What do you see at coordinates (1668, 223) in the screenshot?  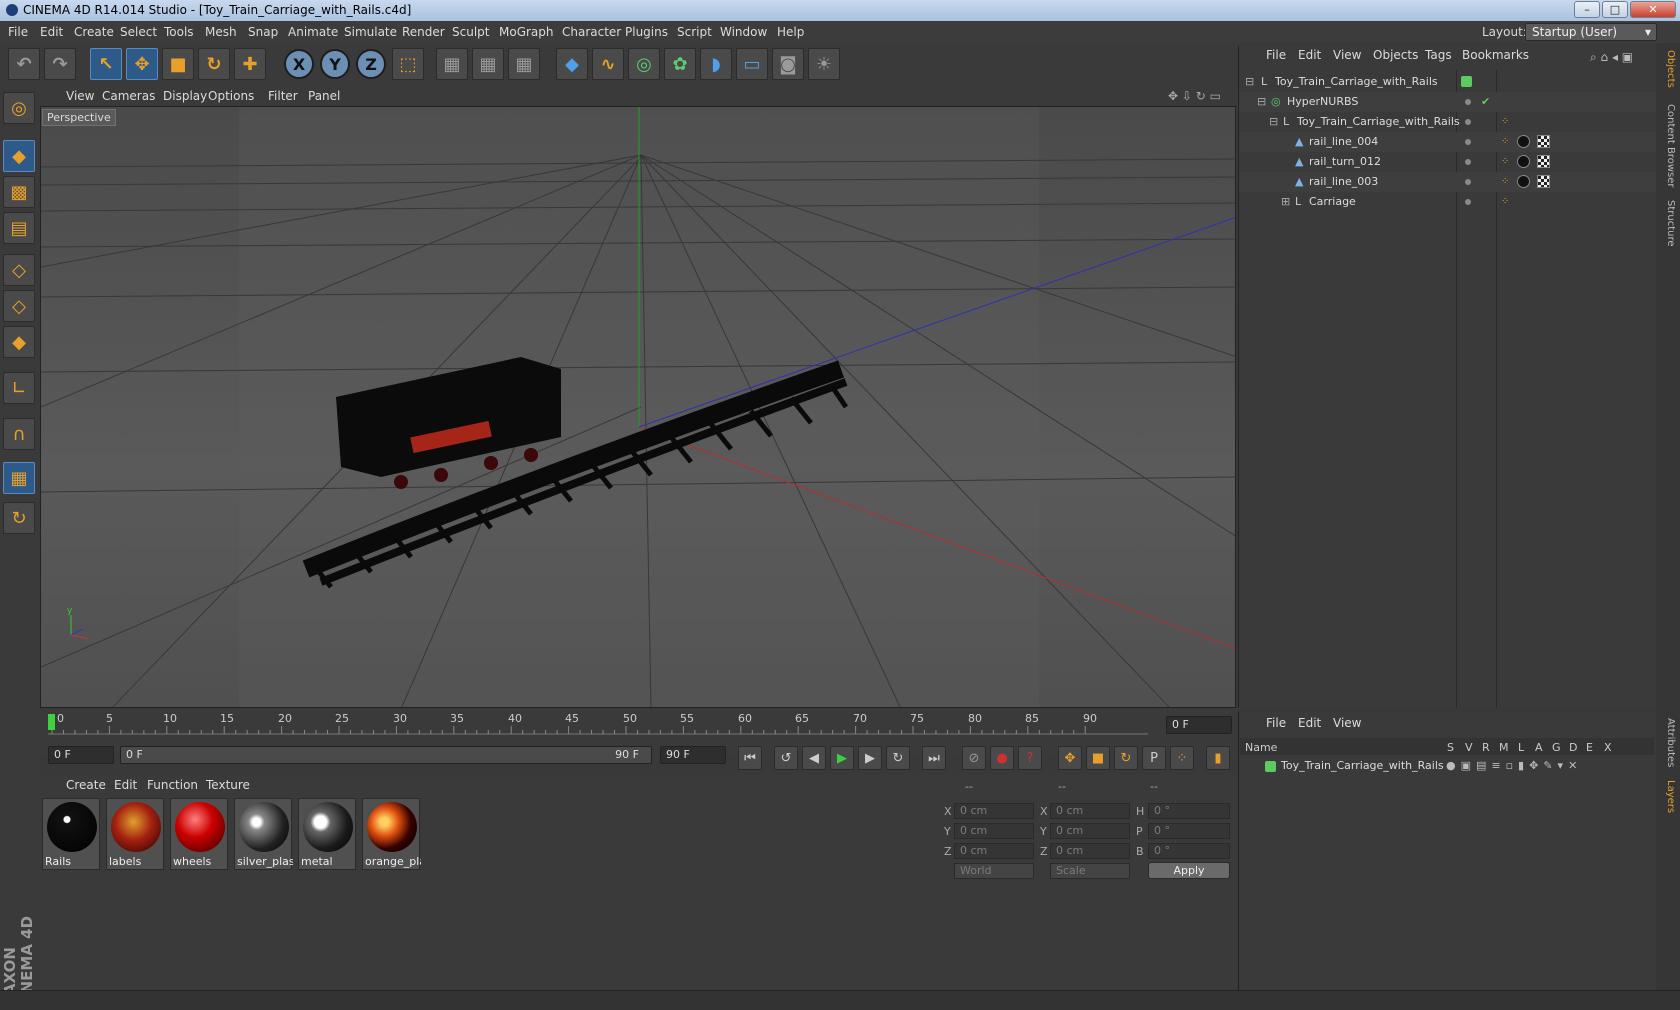 I see `tab-structure: Structure` at bounding box center [1668, 223].